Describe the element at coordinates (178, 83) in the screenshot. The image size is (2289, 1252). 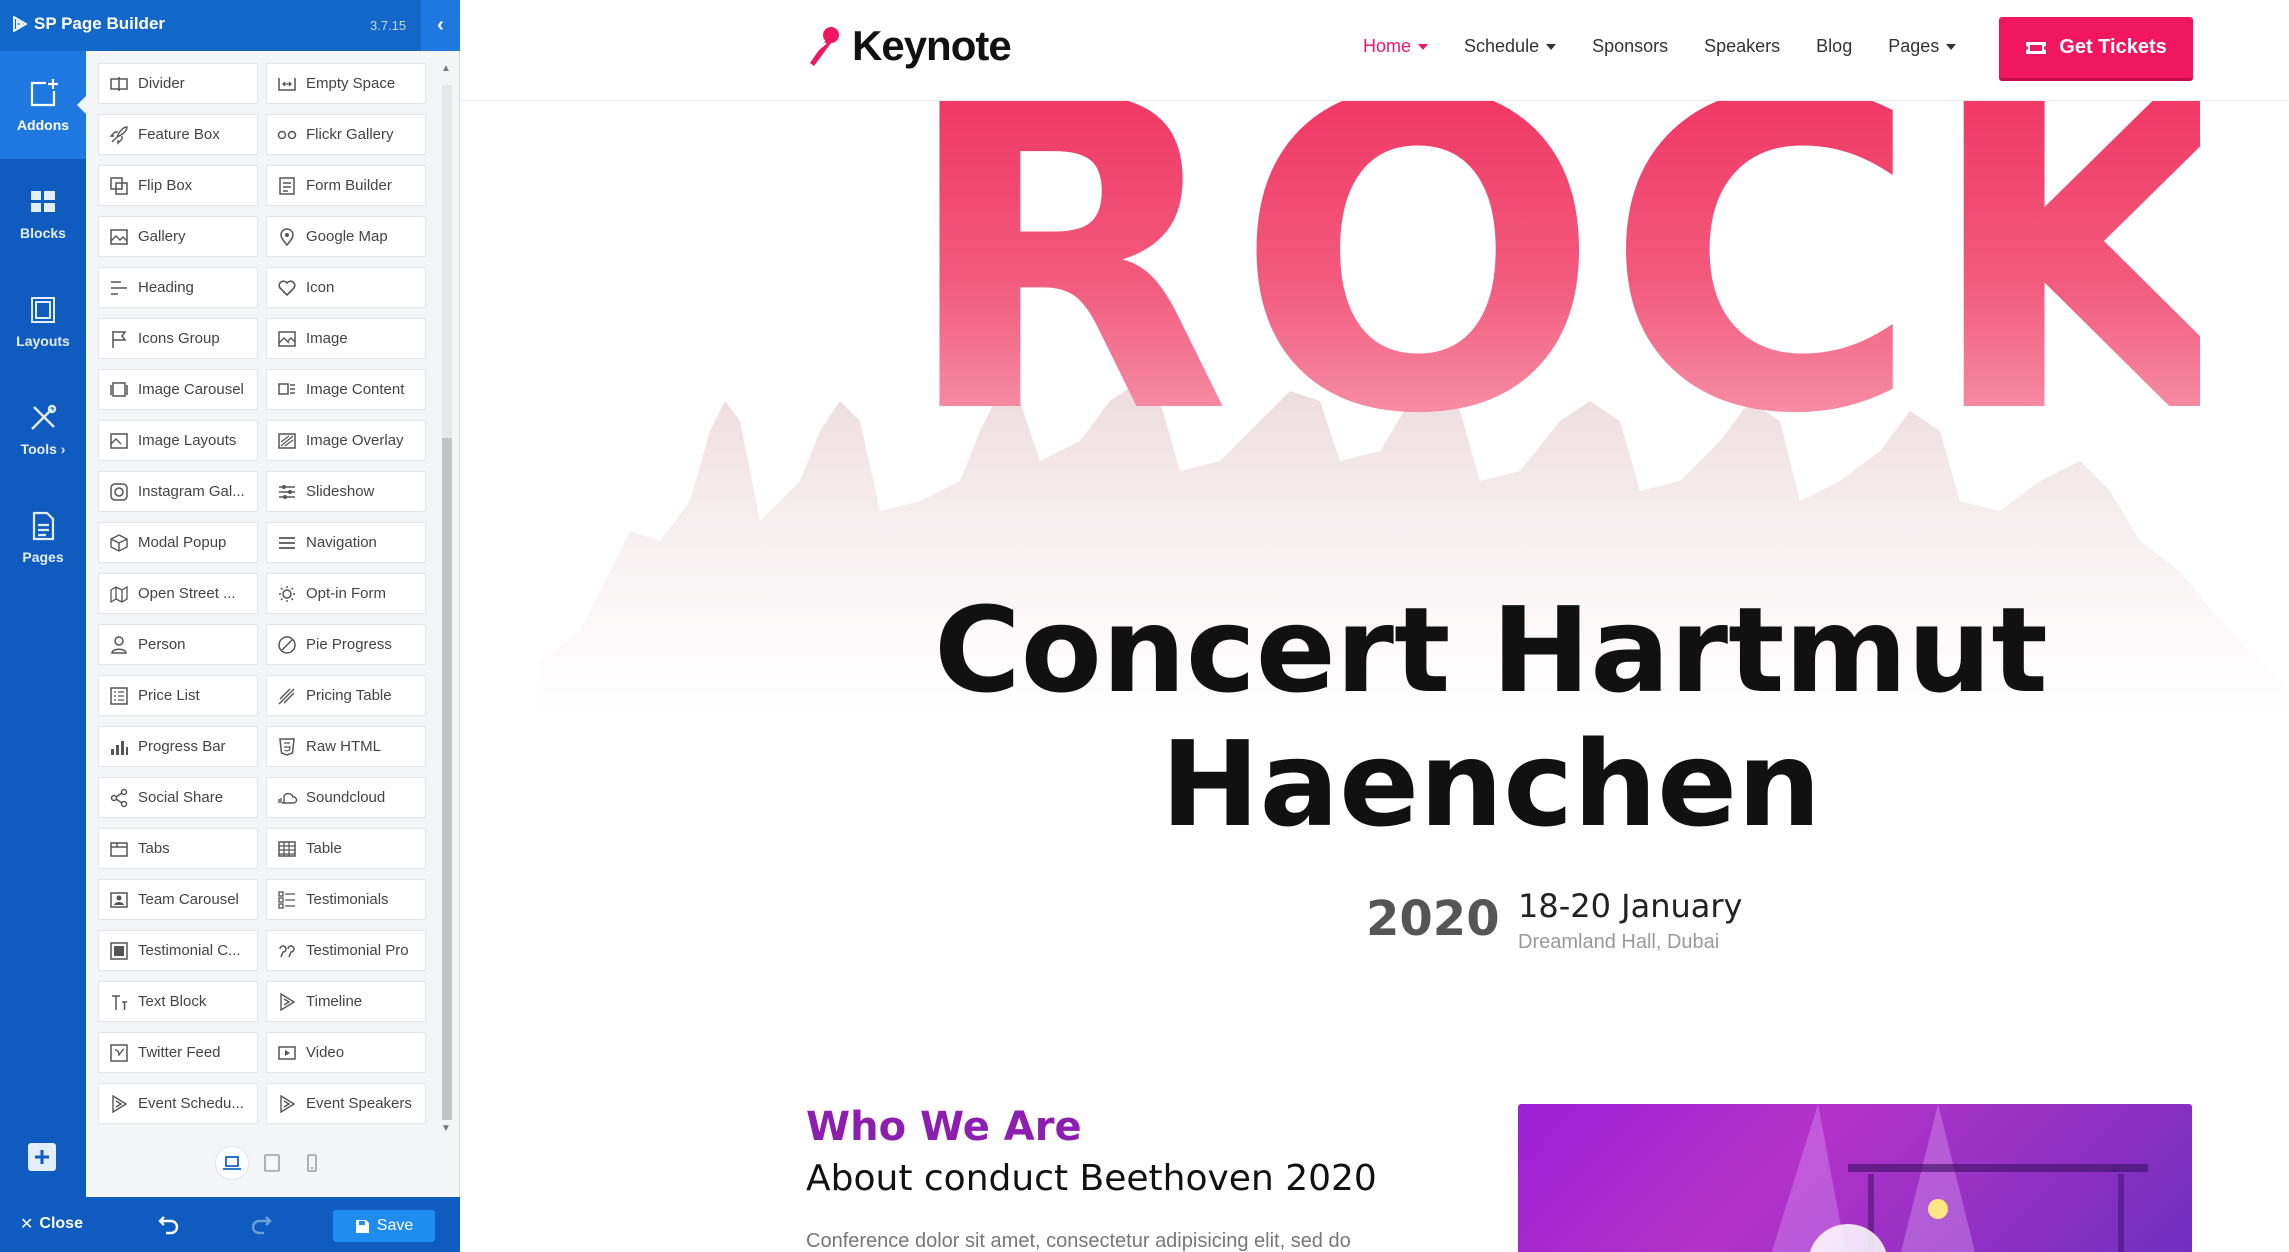
I see `addon-item: Divider` at that location.